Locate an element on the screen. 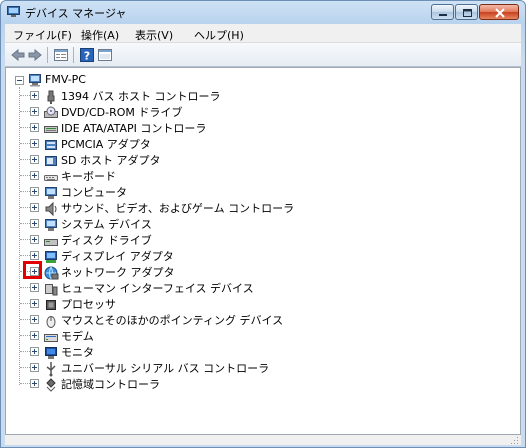 Image resolution: width=526 pixels, height=448 pixels. tree-root-label: FMV-PC is located at coordinates (65, 80).